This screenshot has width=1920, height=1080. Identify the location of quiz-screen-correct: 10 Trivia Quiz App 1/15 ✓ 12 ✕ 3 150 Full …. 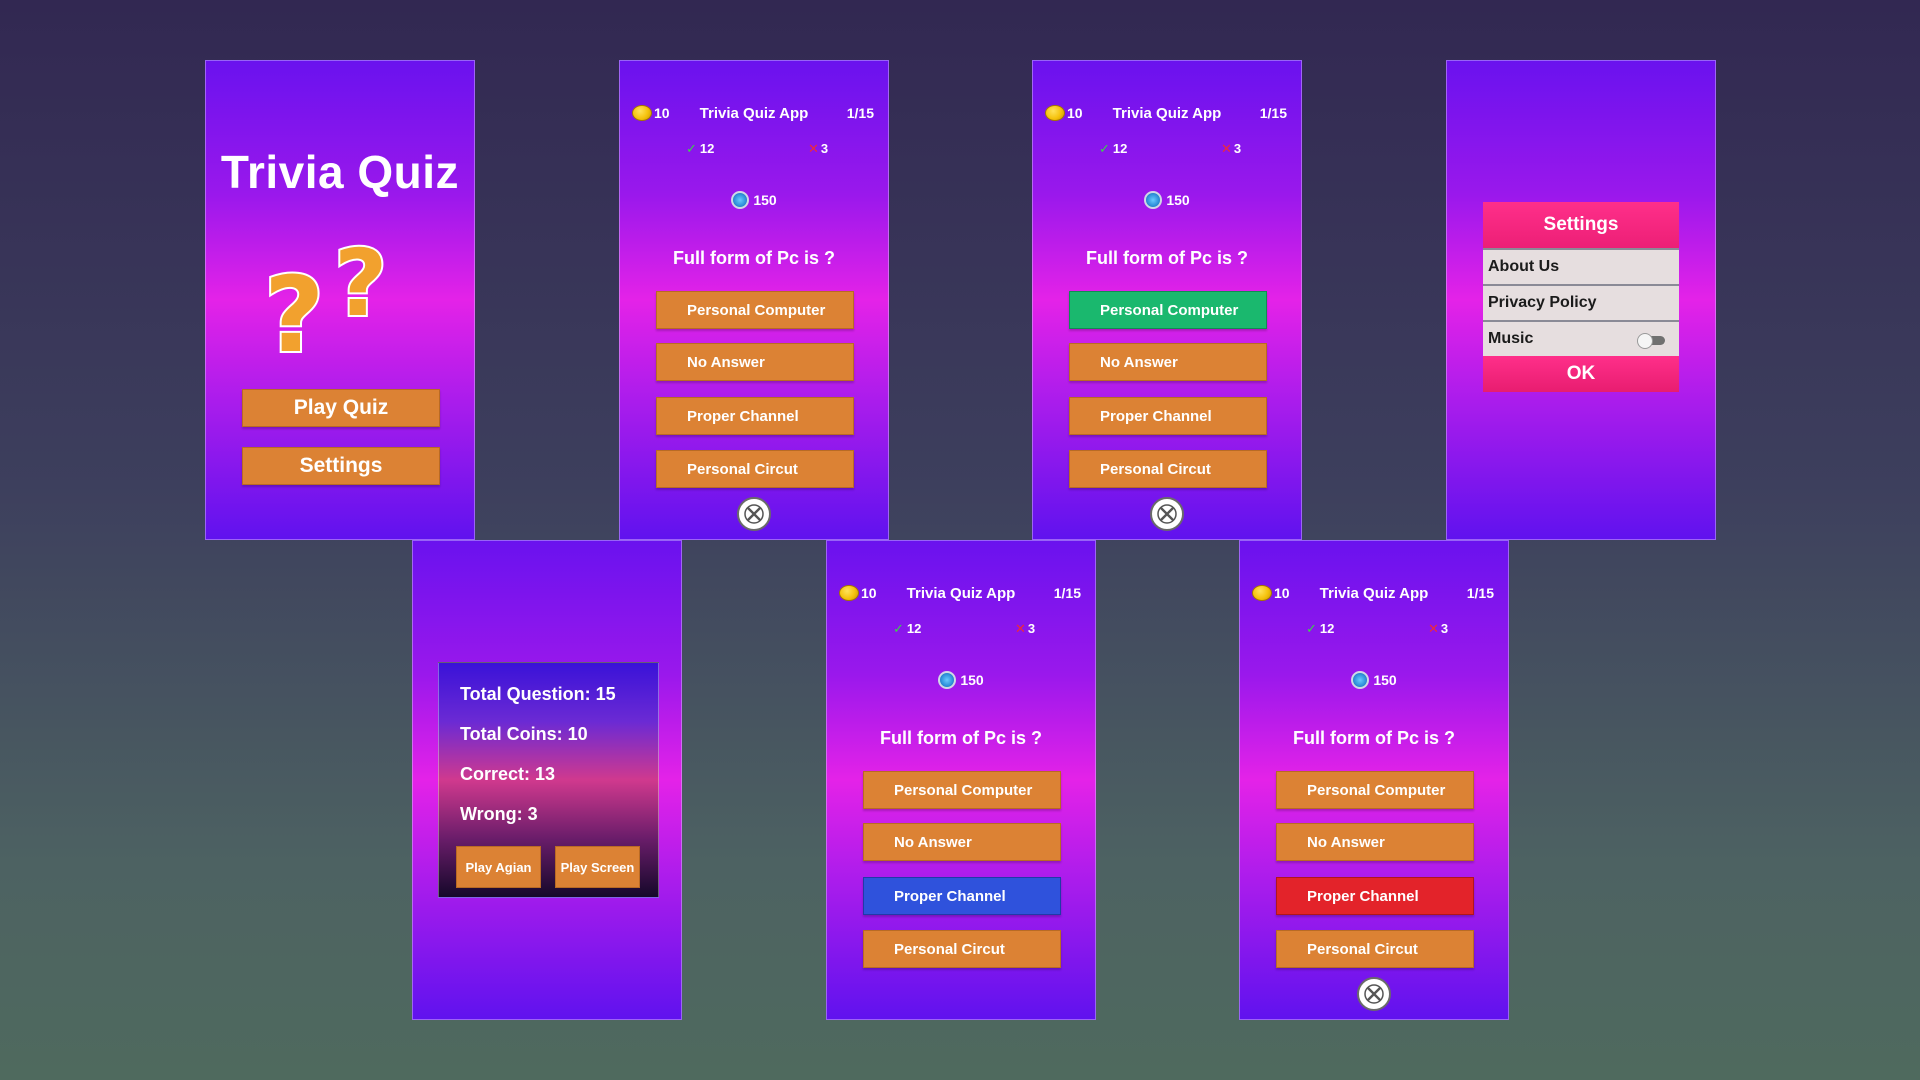
(1167, 300).